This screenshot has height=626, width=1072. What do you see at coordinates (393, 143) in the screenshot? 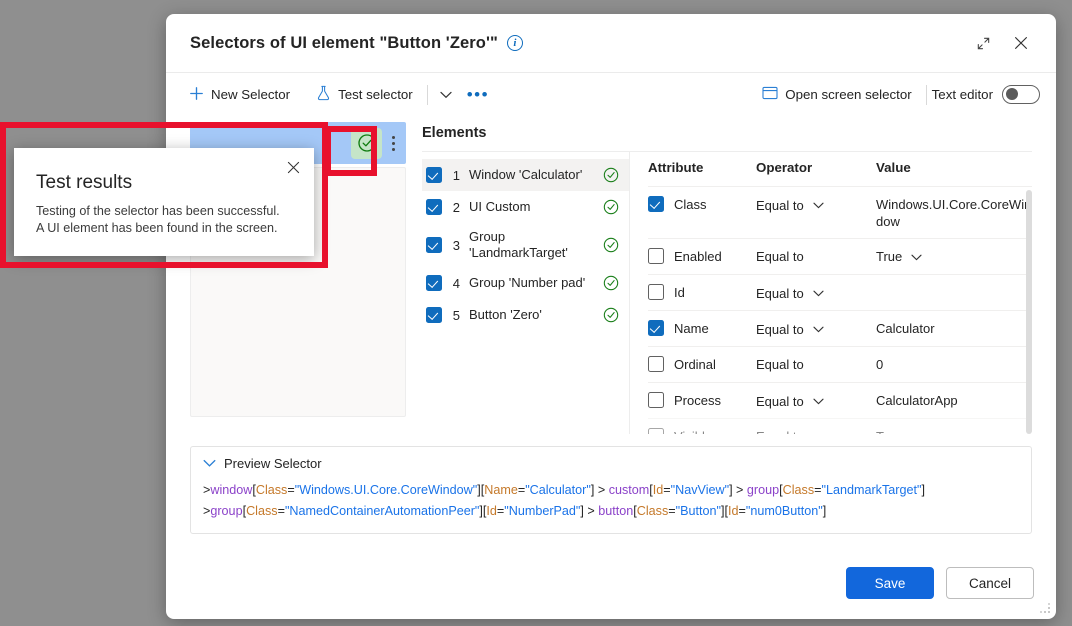
I see `vertical-ellipsis-icon` at bounding box center [393, 143].